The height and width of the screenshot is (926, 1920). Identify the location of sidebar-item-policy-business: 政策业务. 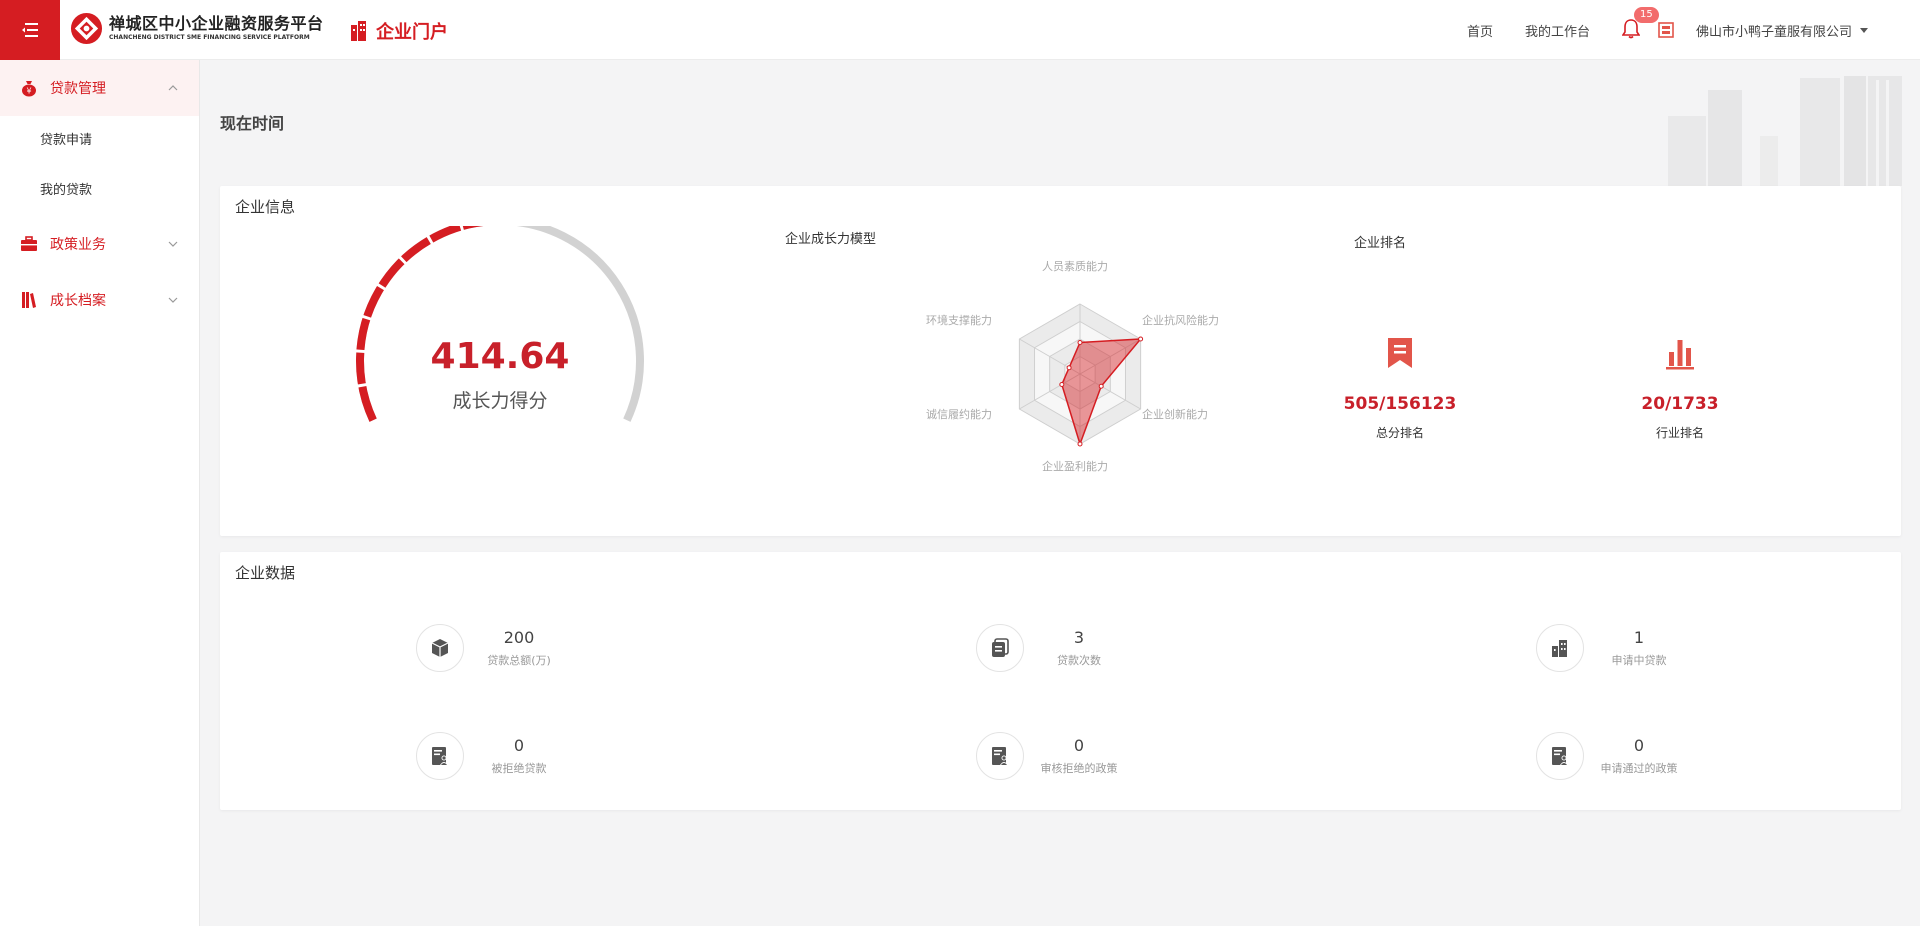
(99, 244).